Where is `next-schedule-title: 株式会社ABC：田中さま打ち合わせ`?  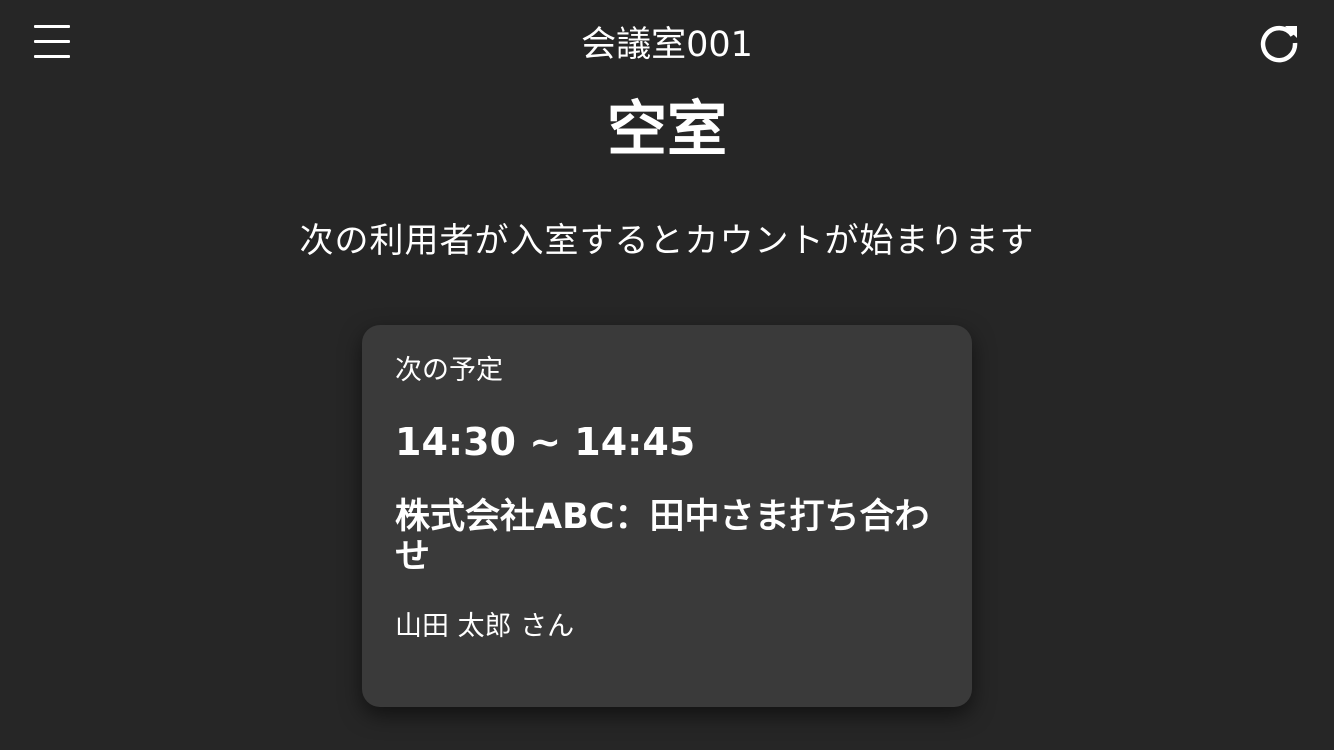
next-schedule-title: 株式会社ABC：田中さま打ち合わせ is located at coordinates (662, 537).